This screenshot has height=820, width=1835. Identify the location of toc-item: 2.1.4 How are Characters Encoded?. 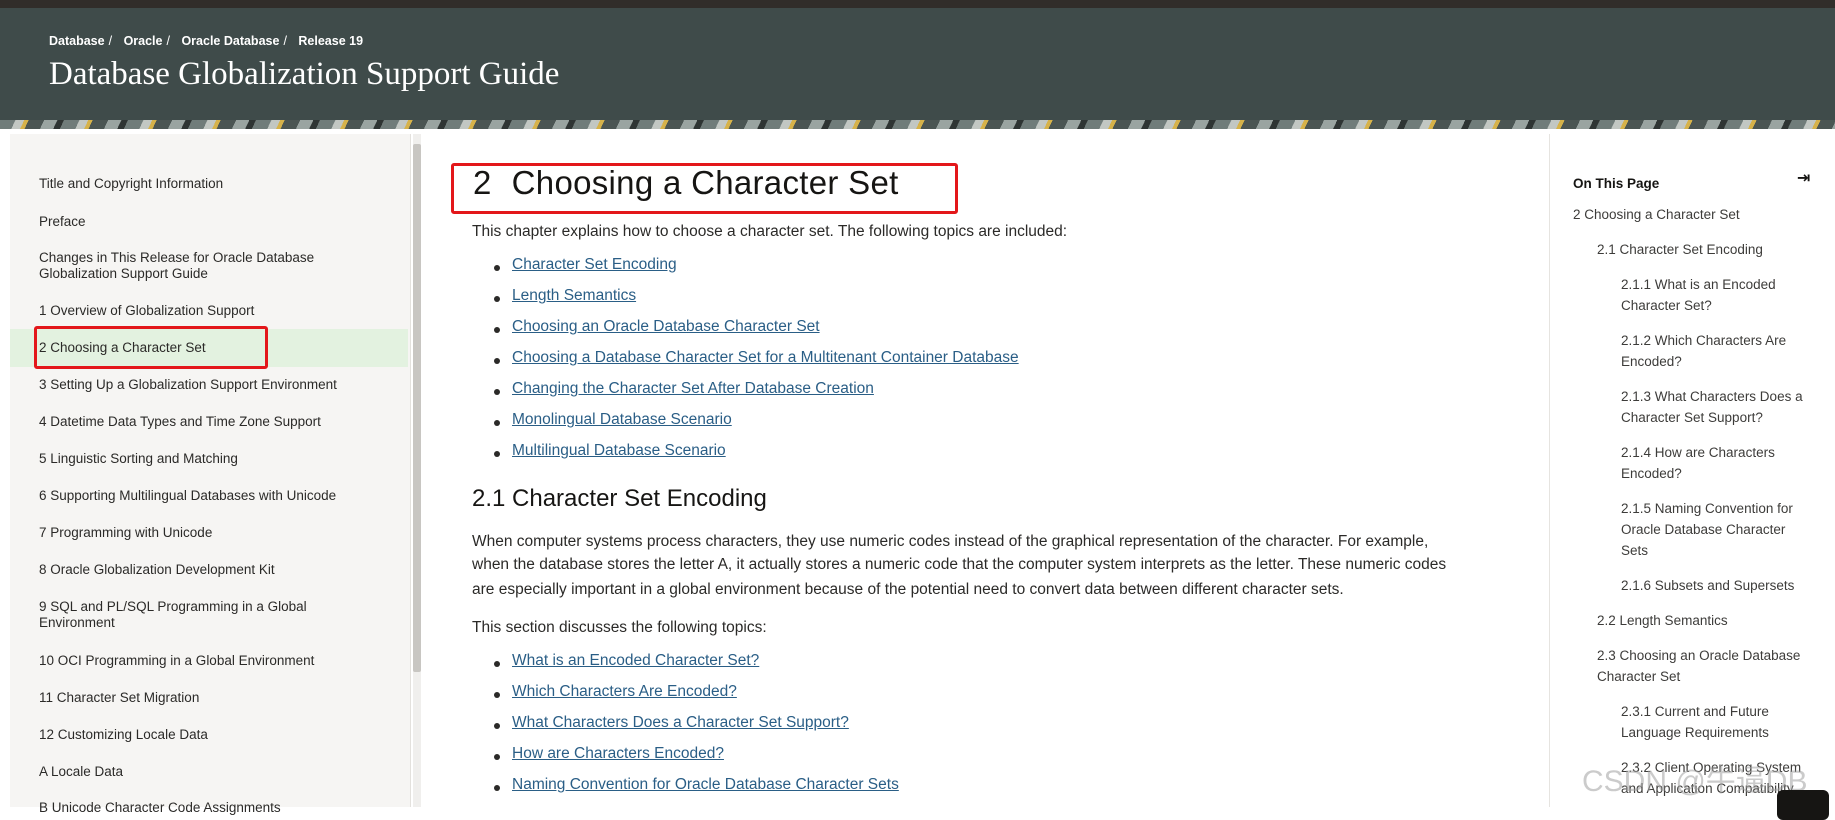
(1717, 463).